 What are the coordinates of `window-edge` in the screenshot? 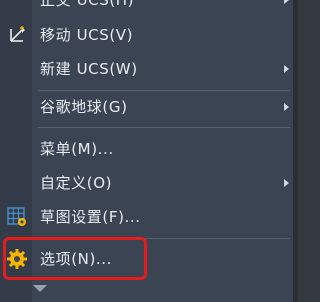 It's located at (295, 151).